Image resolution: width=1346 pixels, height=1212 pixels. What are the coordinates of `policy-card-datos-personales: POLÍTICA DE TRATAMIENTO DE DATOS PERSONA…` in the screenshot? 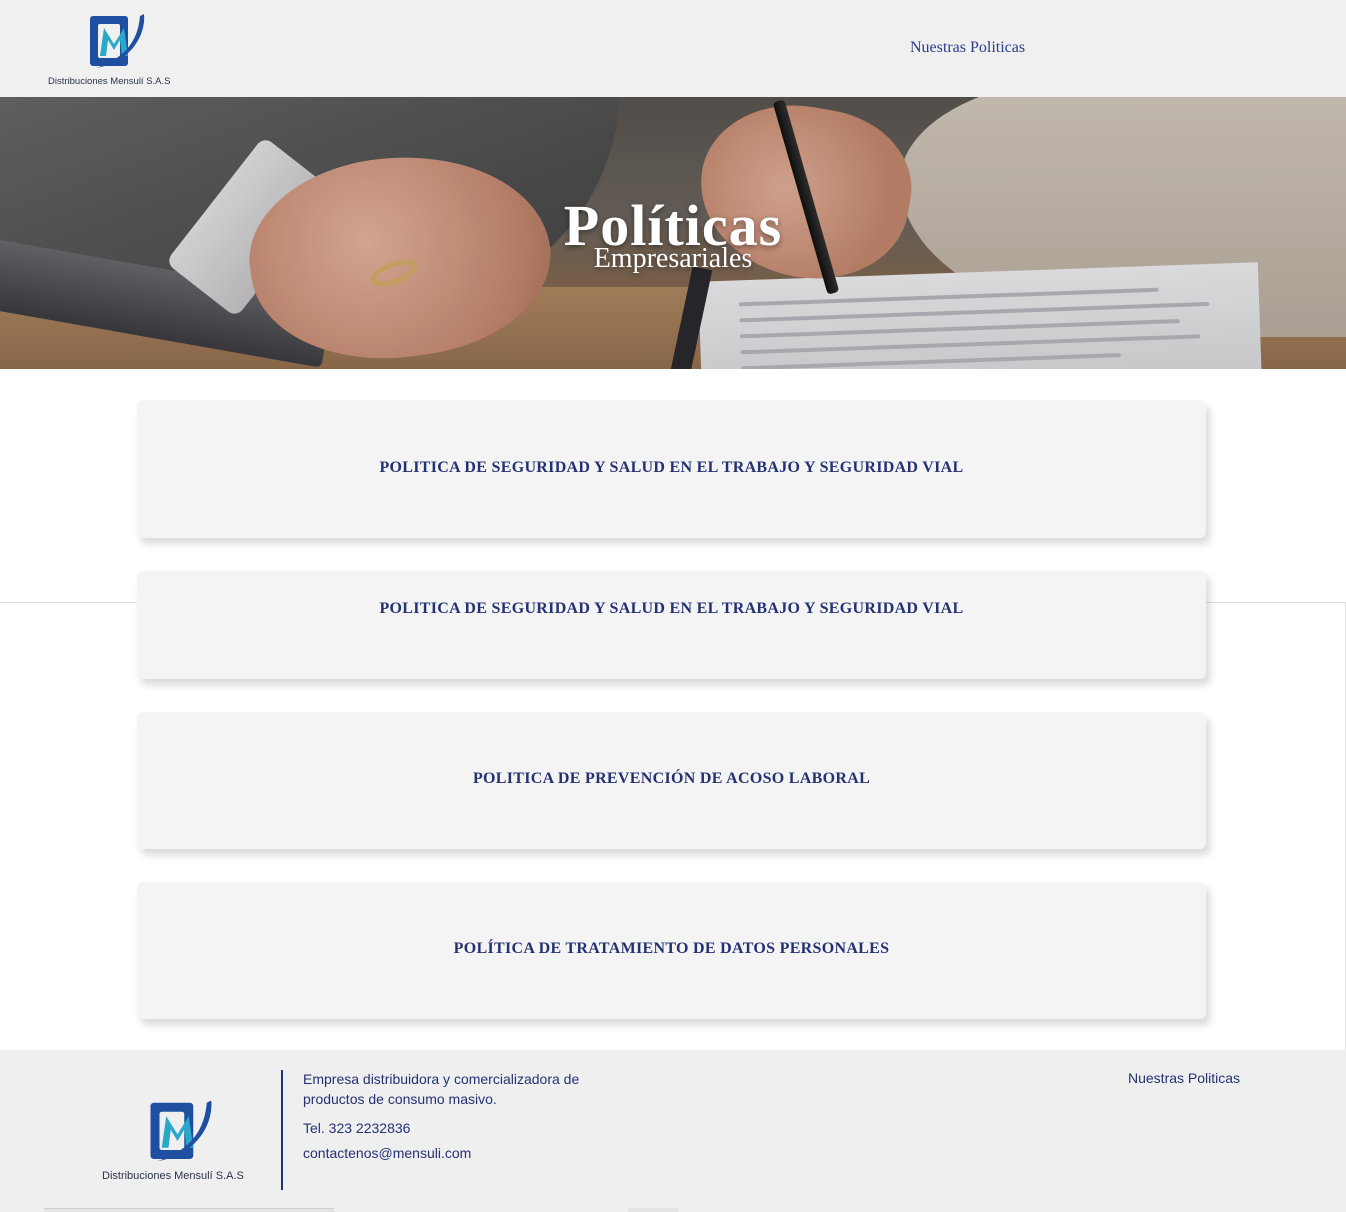 It's located at (671, 950).